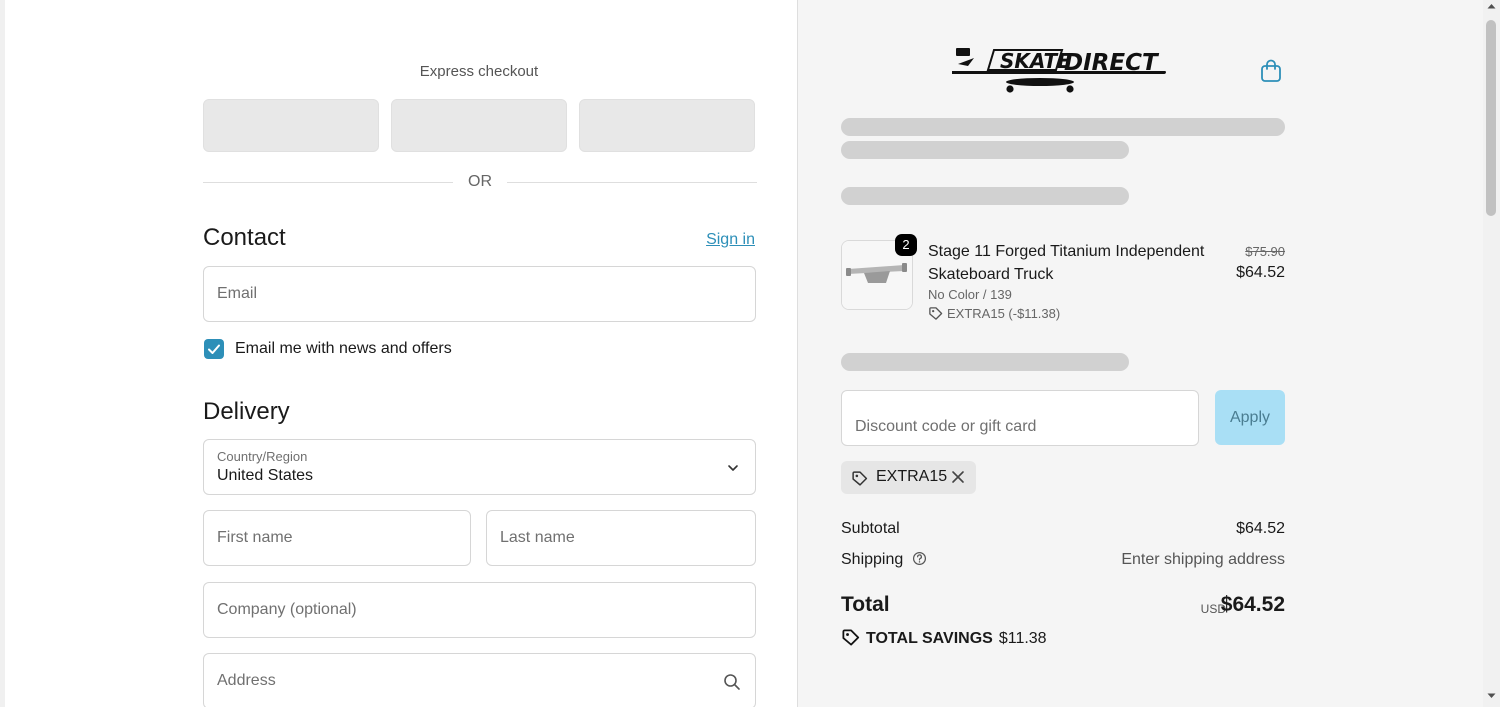 The height and width of the screenshot is (707, 1500). I want to click on skatedirect-logo: SKATE DIRECT, so click(1063, 69).